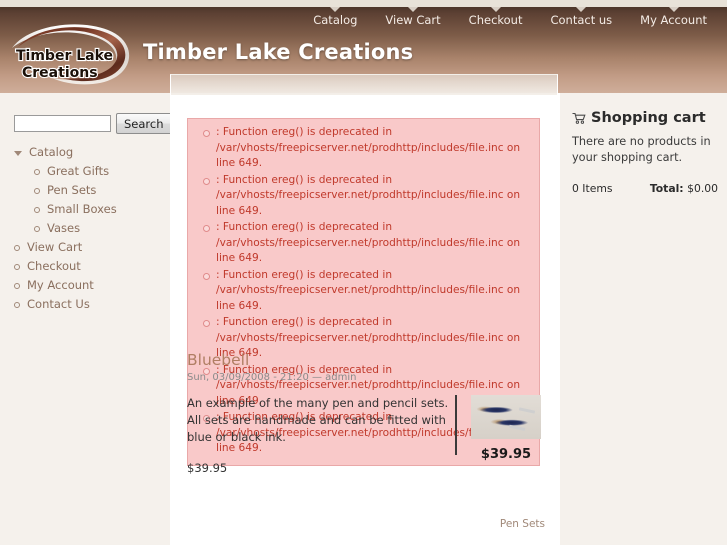  What do you see at coordinates (278, 52) in the screenshot?
I see `site-title: Timber Lake Creations` at bounding box center [278, 52].